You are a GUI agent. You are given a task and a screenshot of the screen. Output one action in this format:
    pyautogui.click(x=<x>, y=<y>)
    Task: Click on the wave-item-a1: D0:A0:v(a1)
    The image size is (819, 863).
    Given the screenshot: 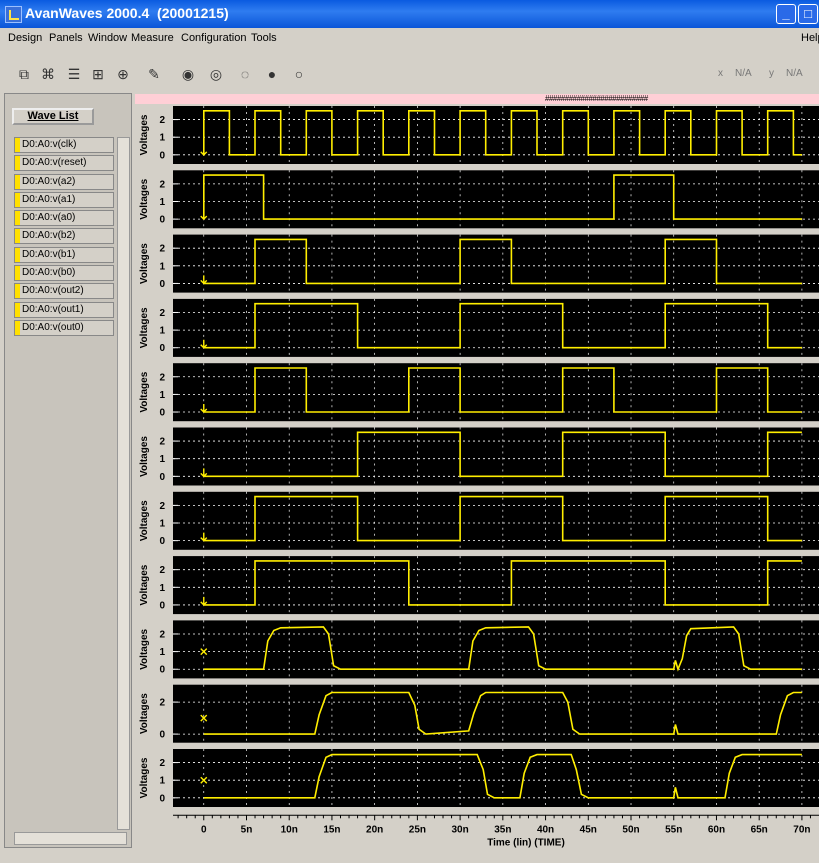 What is the action you would take?
    pyautogui.click(x=64, y=199)
    